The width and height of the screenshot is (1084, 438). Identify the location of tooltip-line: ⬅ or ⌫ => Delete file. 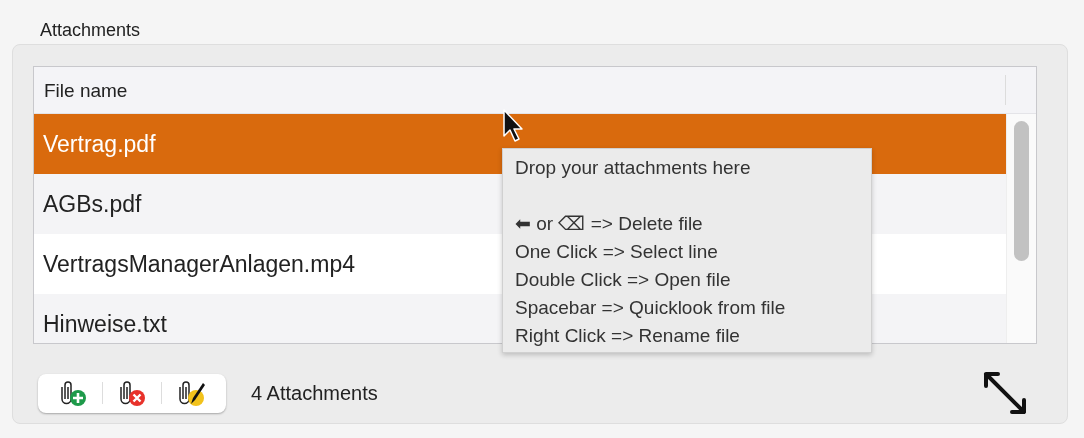
(609, 224).